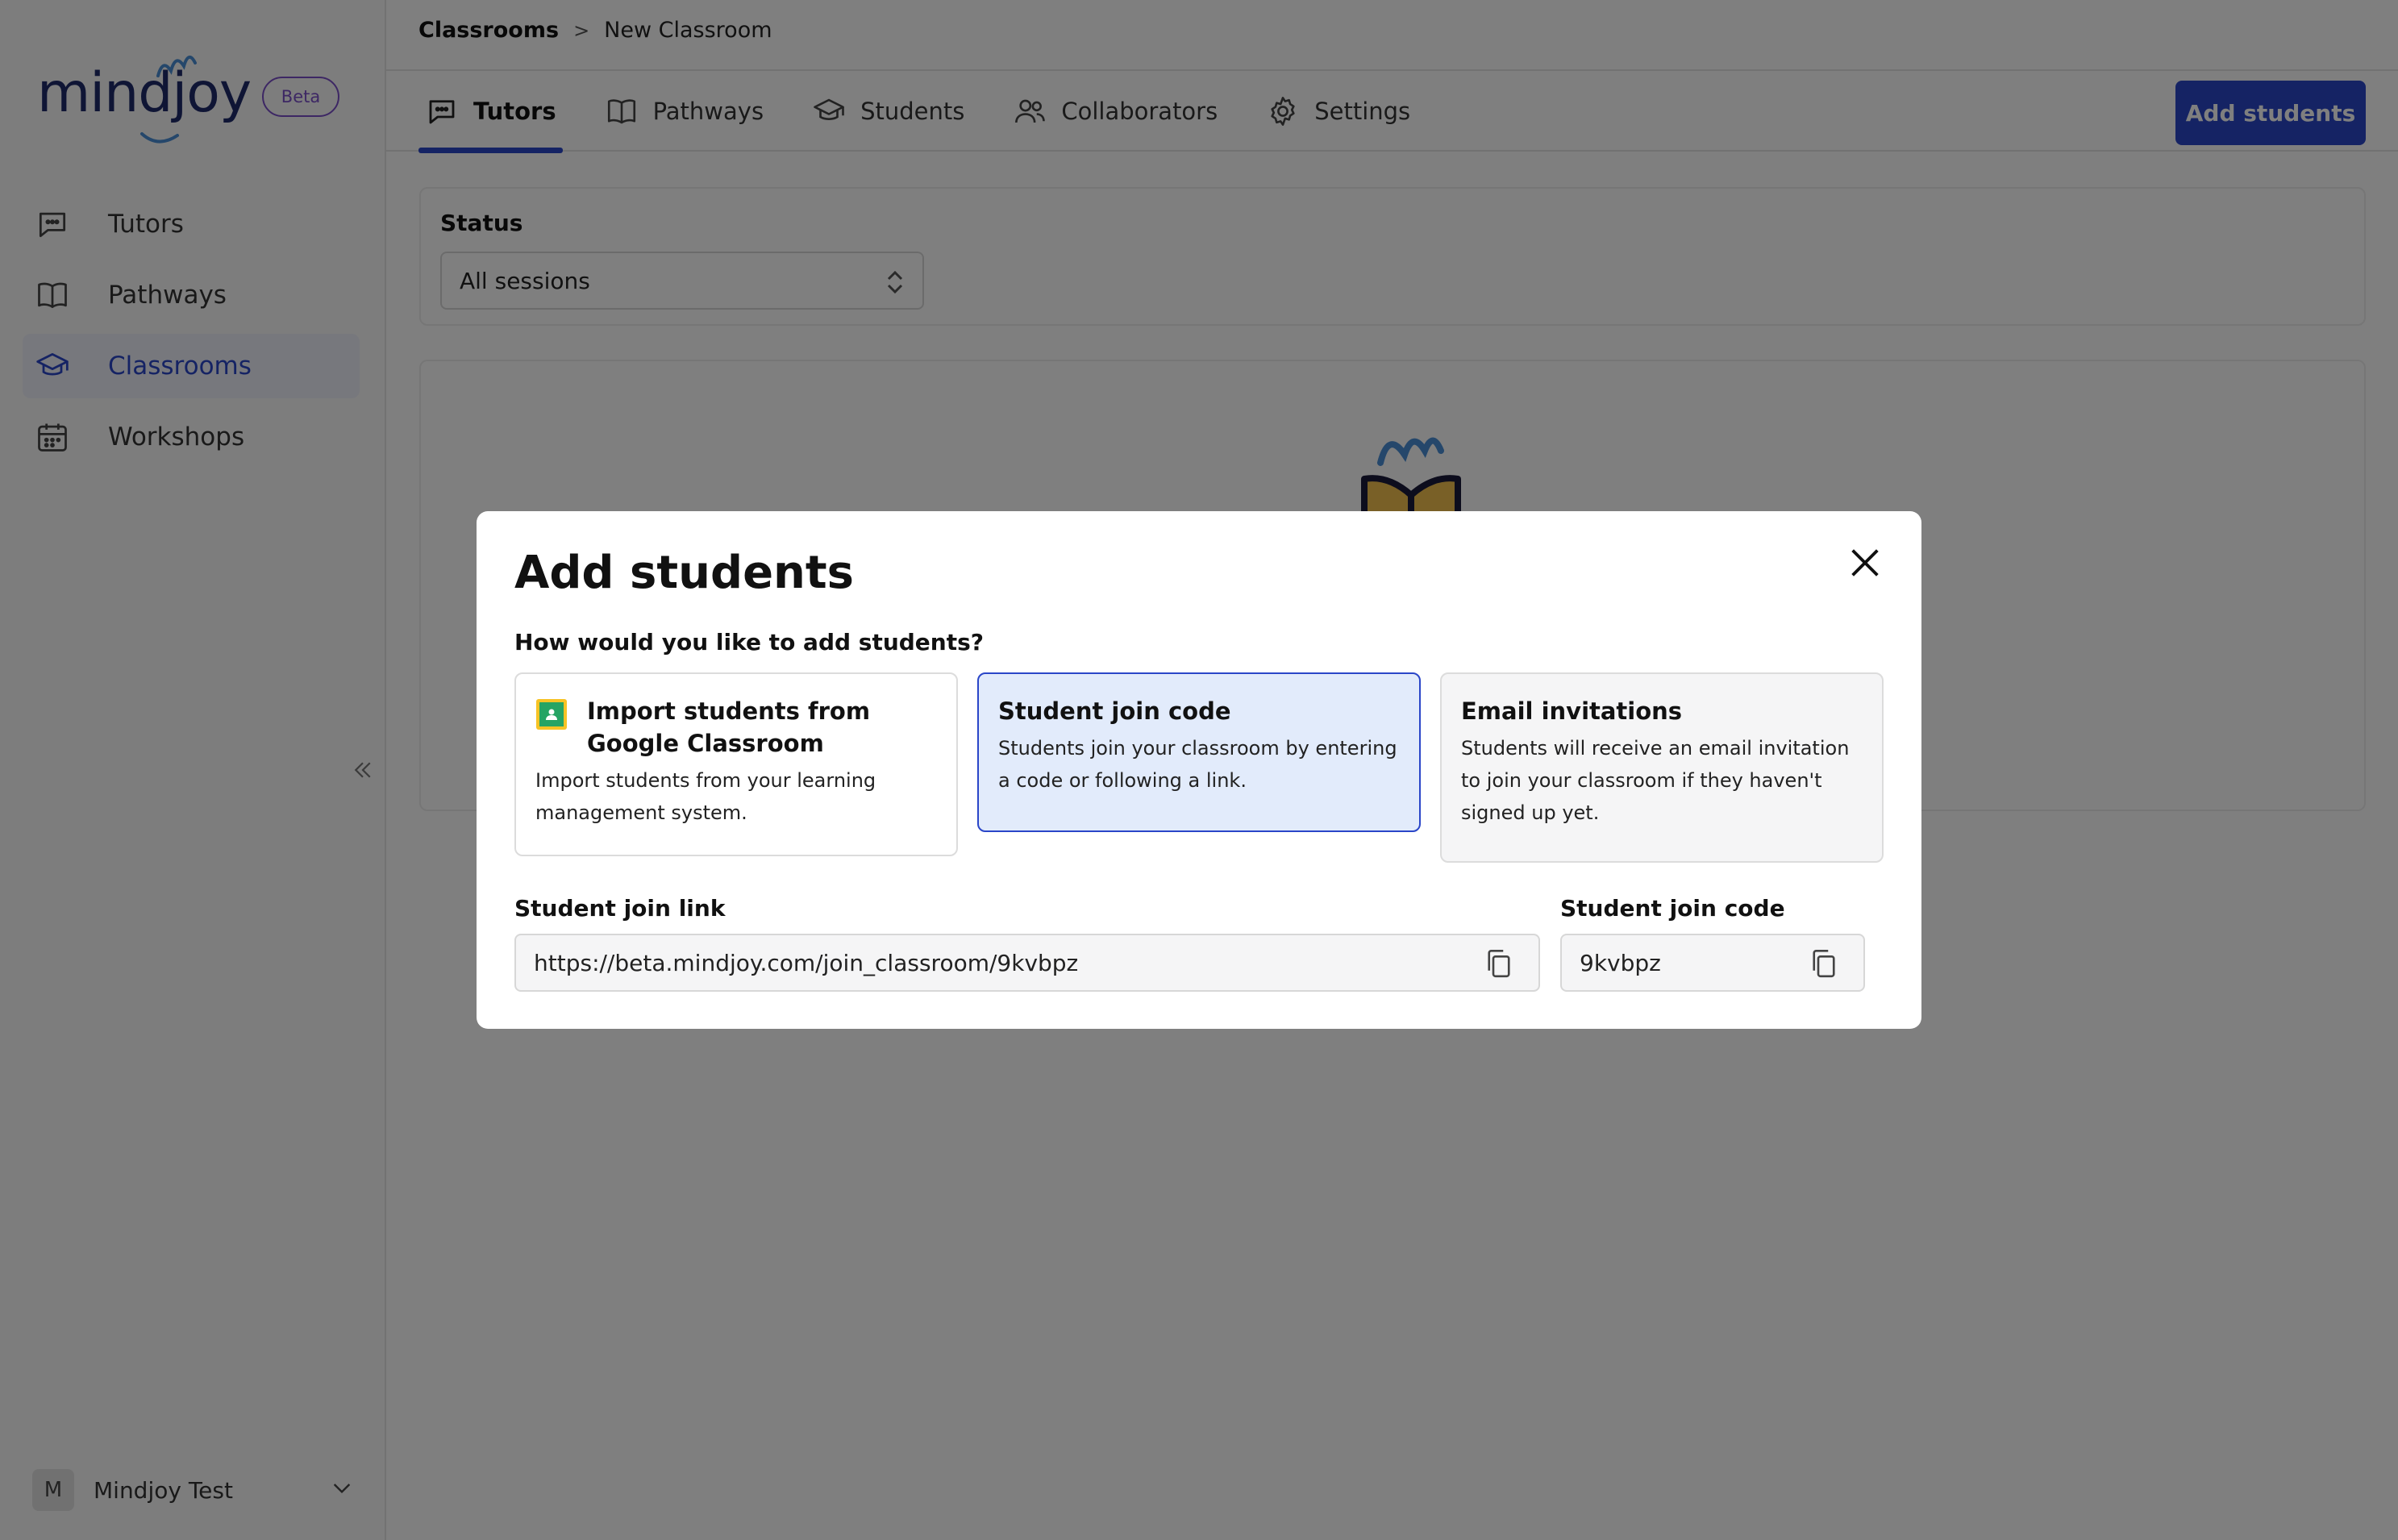  Describe the element at coordinates (1712, 963) in the screenshot. I see `join-code-field: 9kvbpz` at that location.